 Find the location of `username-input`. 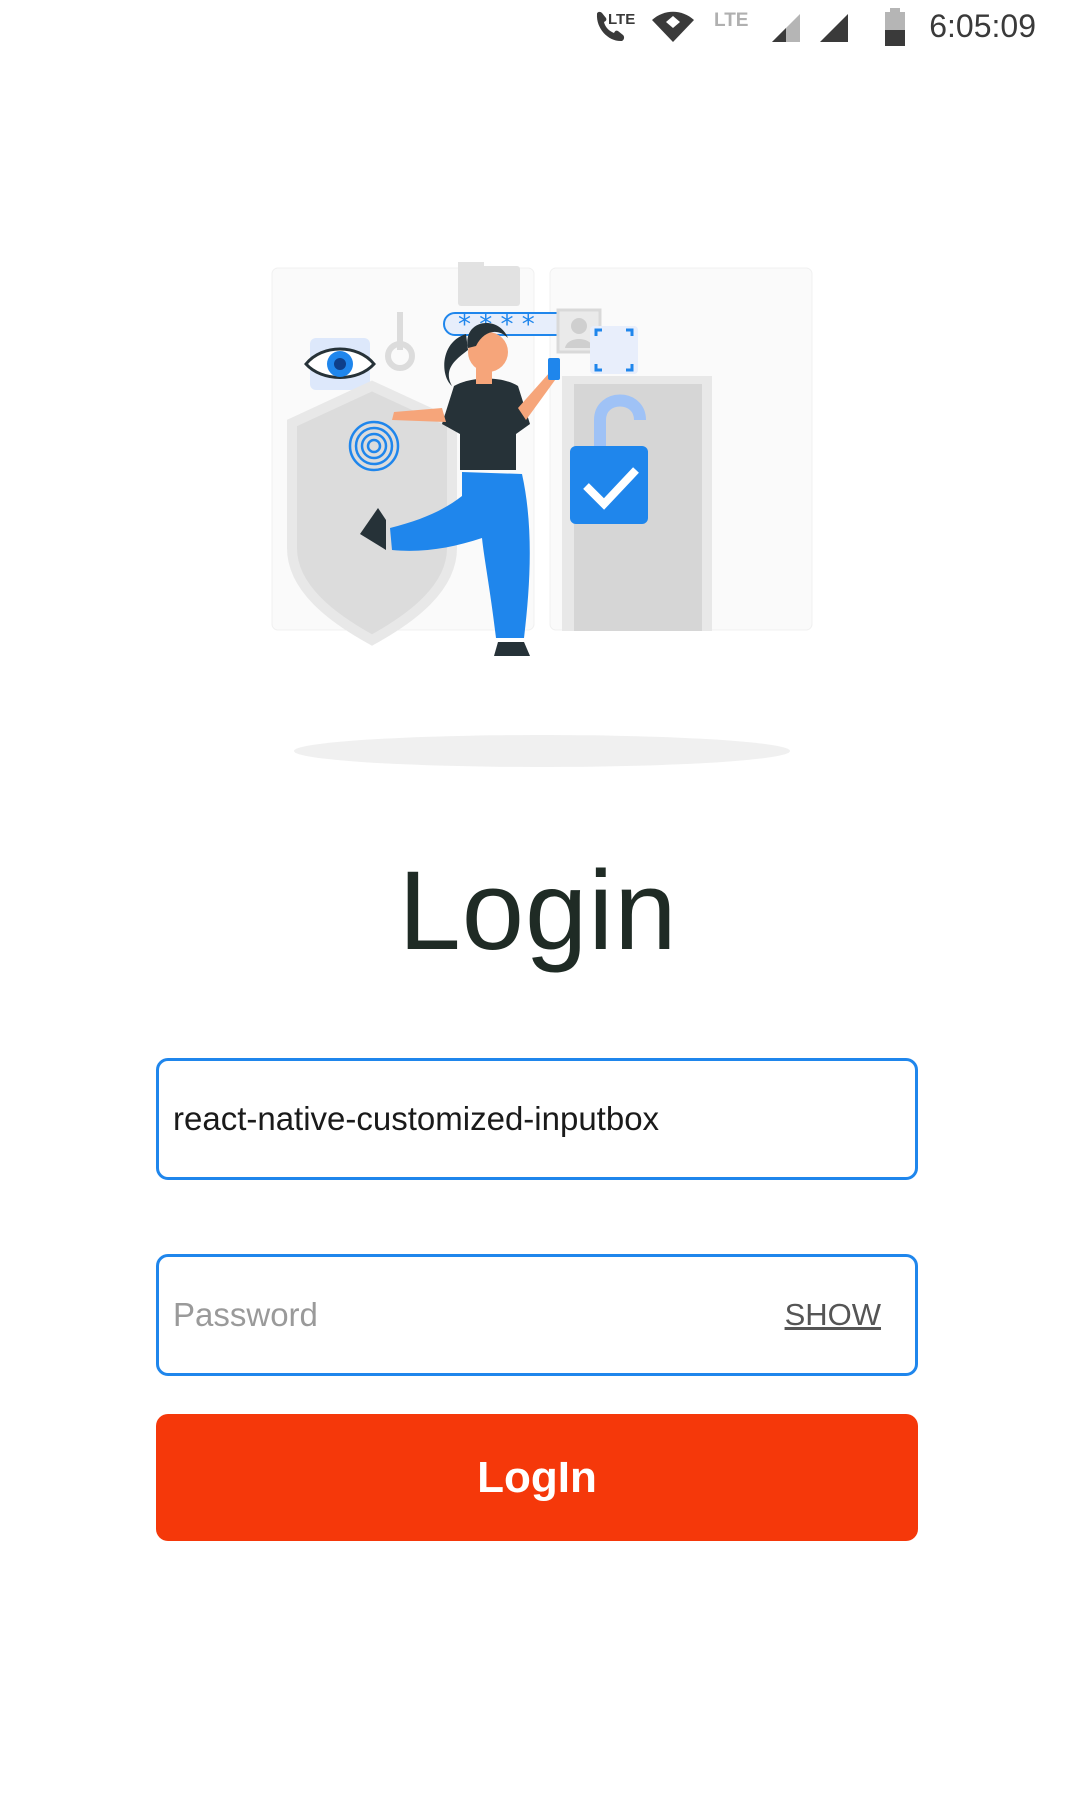

username-input is located at coordinates (453, 1119).